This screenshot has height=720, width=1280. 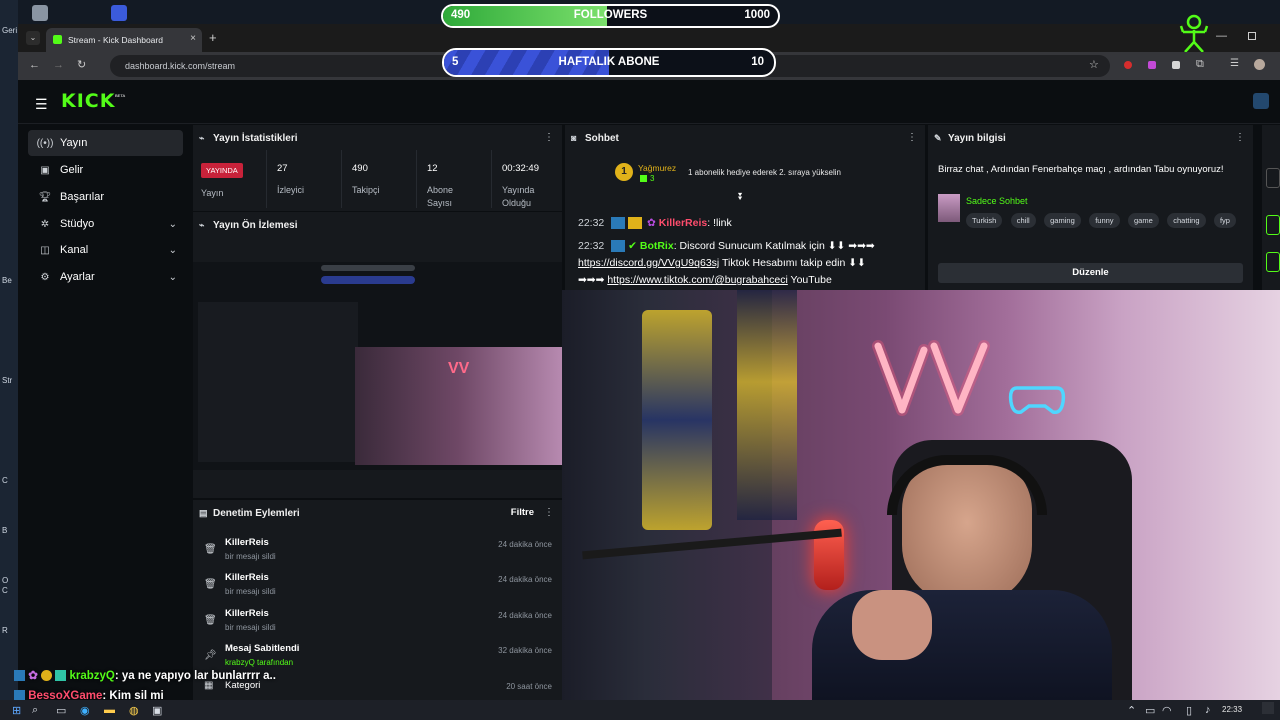 I want to click on file-explorer-icon: ▬, so click(x=109, y=710).